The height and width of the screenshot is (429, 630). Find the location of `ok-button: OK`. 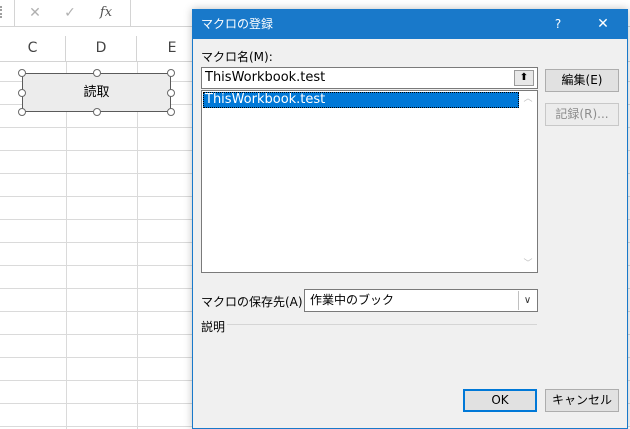

ok-button: OK is located at coordinates (500, 400).